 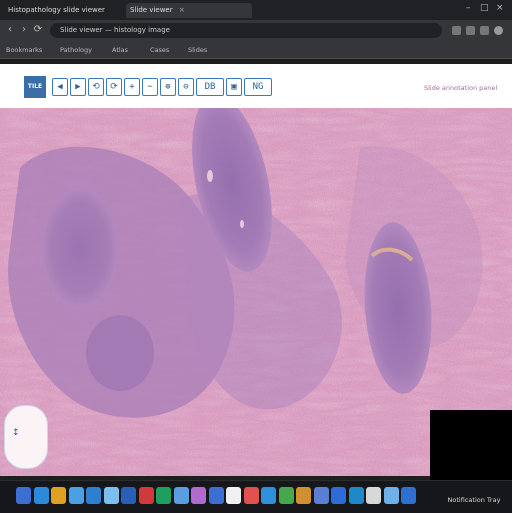 What do you see at coordinates (76, 50) in the screenshot?
I see `bookmark-item: Pathology` at bounding box center [76, 50].